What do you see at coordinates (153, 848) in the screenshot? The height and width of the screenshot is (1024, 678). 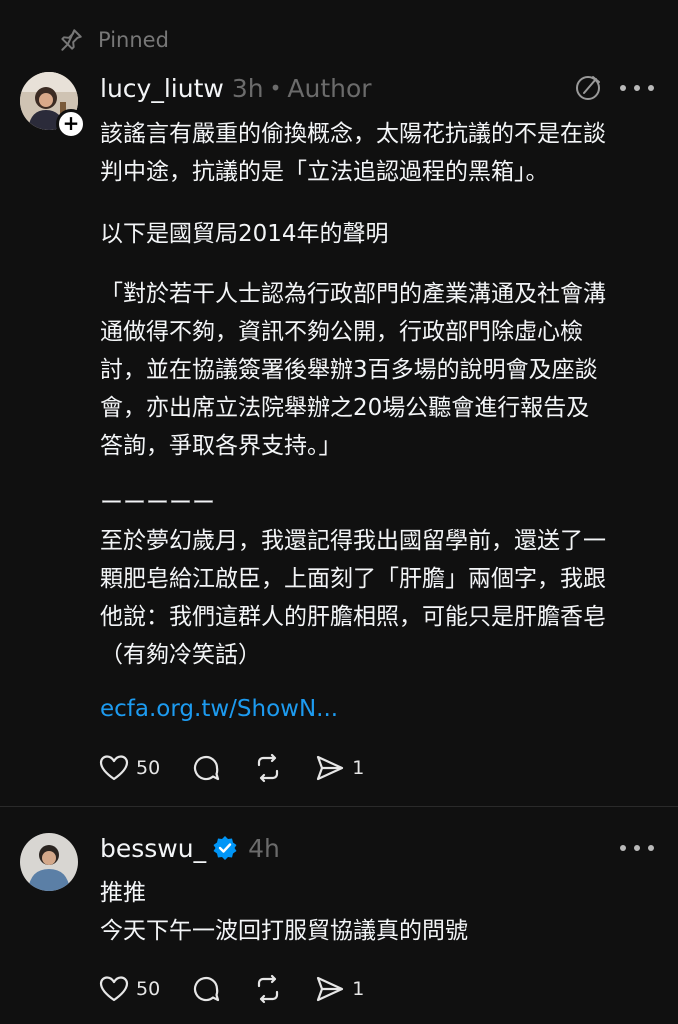 I see `username: besswu_` at bounding box center [153, 848].